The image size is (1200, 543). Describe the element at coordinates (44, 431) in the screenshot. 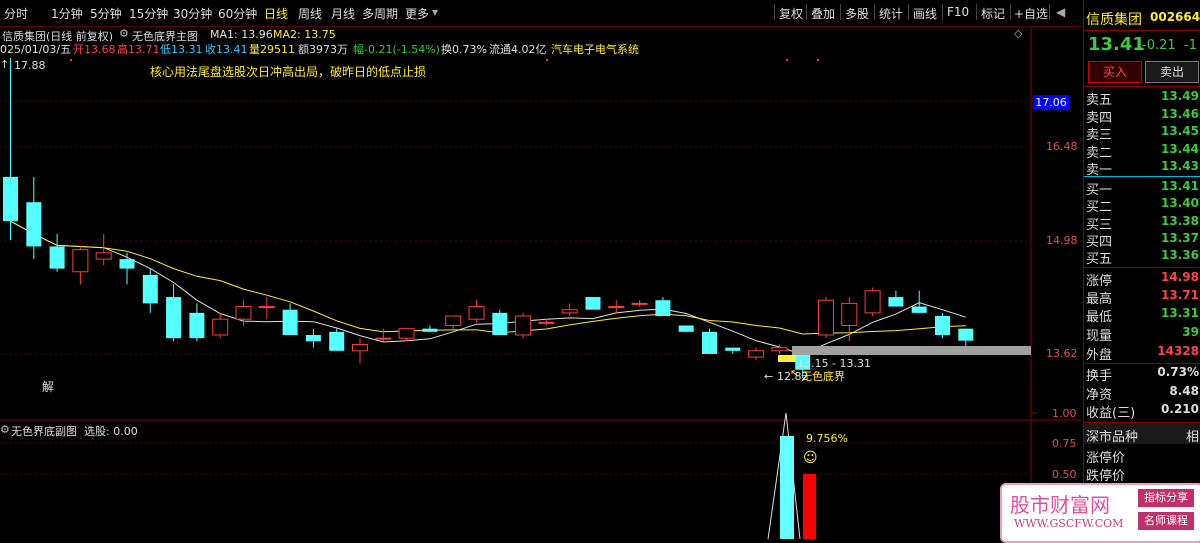

I see `subchart-title: 无色界底副图` at that location.